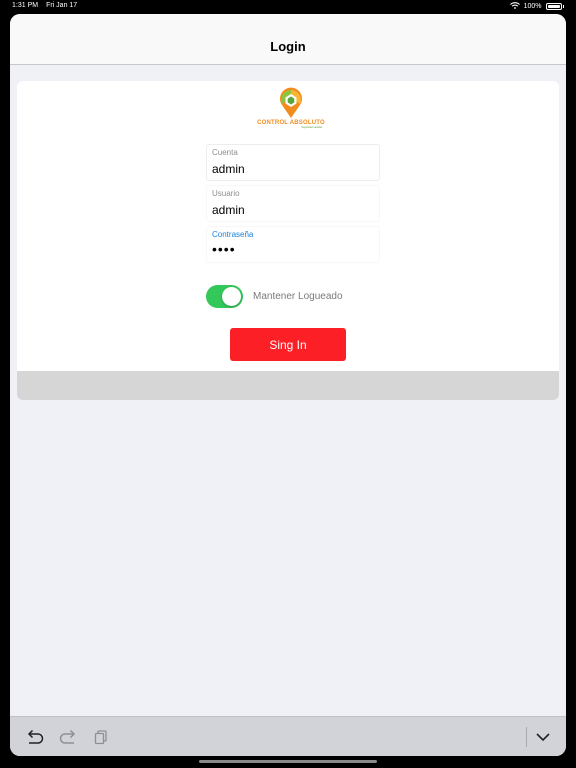  I want to click on home-indicator, so click(288, 761).